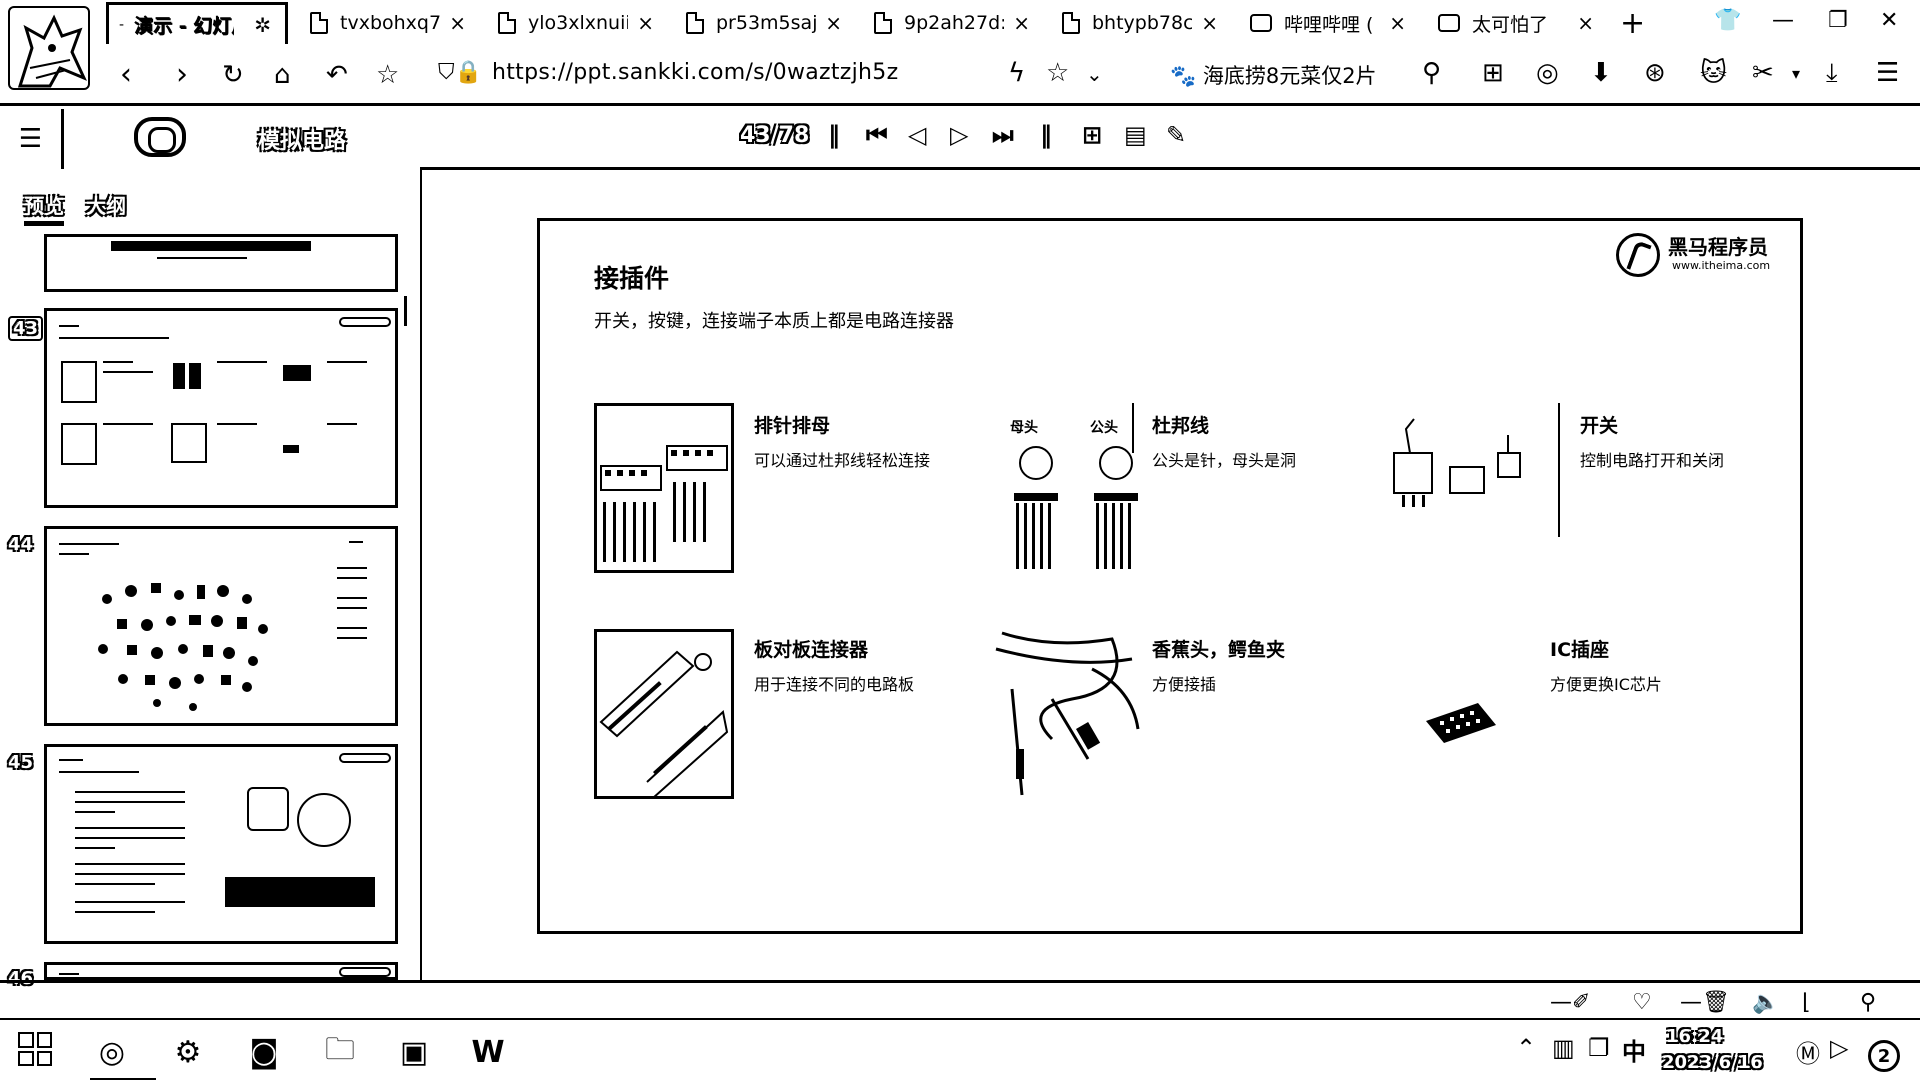  I want to click on extension-icon: ◎, so click(1547, 73).